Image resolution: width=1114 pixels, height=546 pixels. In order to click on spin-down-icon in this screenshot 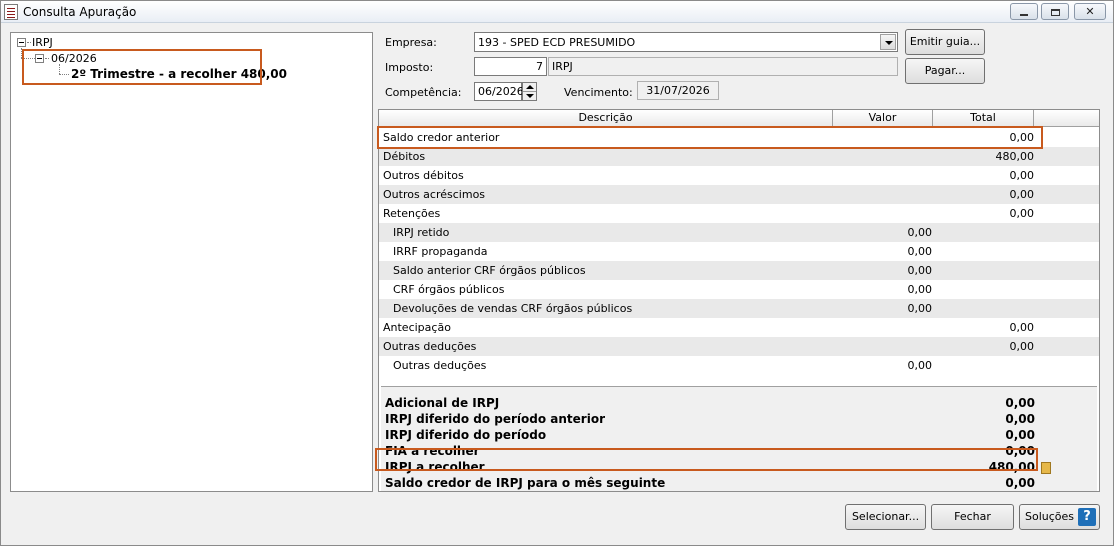, I will do `click(530, 96)`.